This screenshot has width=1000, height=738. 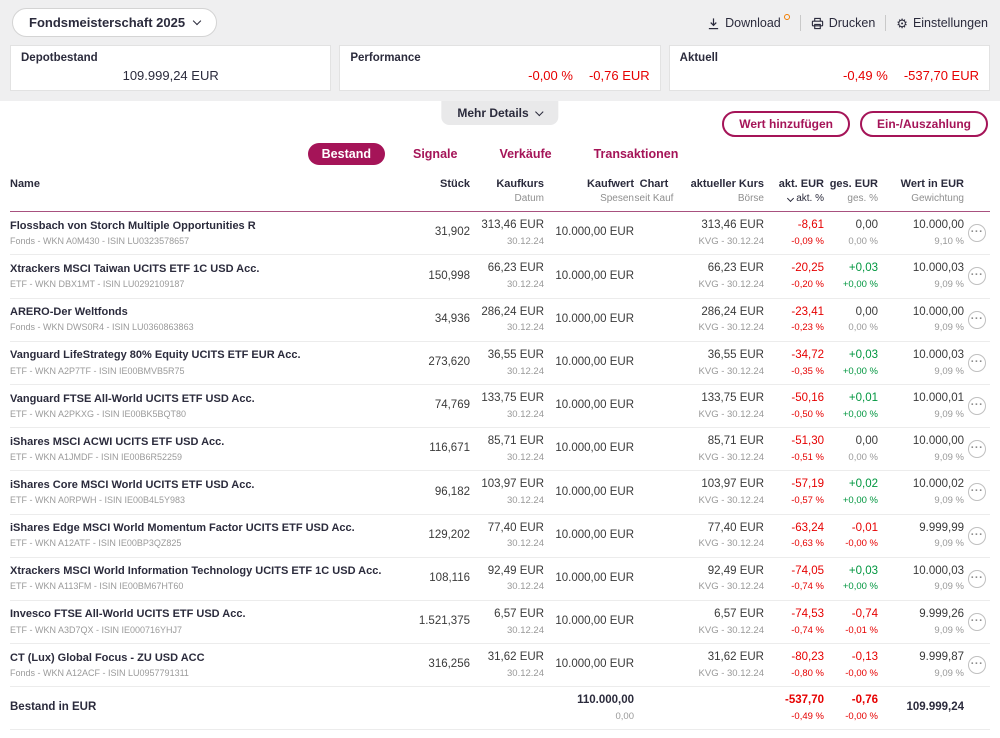 I want to click on portfolio-selector: Fondsmeisterschaft 2025, so click(x=115, y=22).